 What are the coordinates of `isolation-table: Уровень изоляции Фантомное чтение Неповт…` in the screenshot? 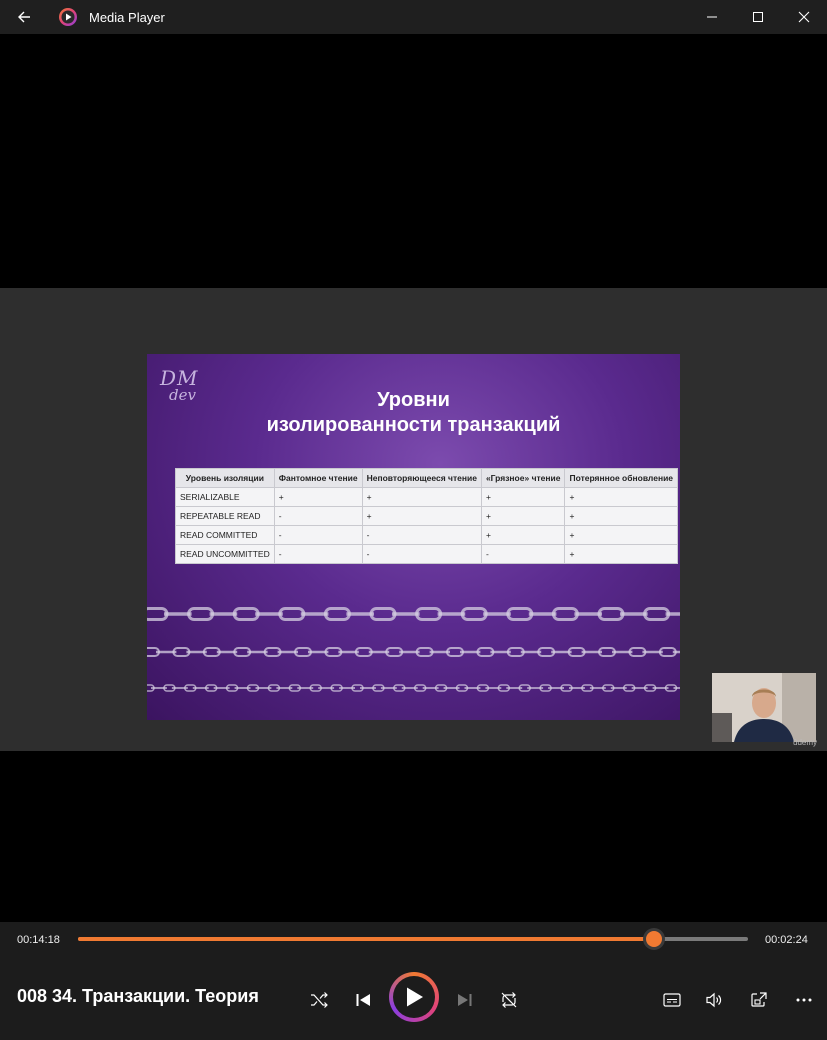 It's located at (427, 516).